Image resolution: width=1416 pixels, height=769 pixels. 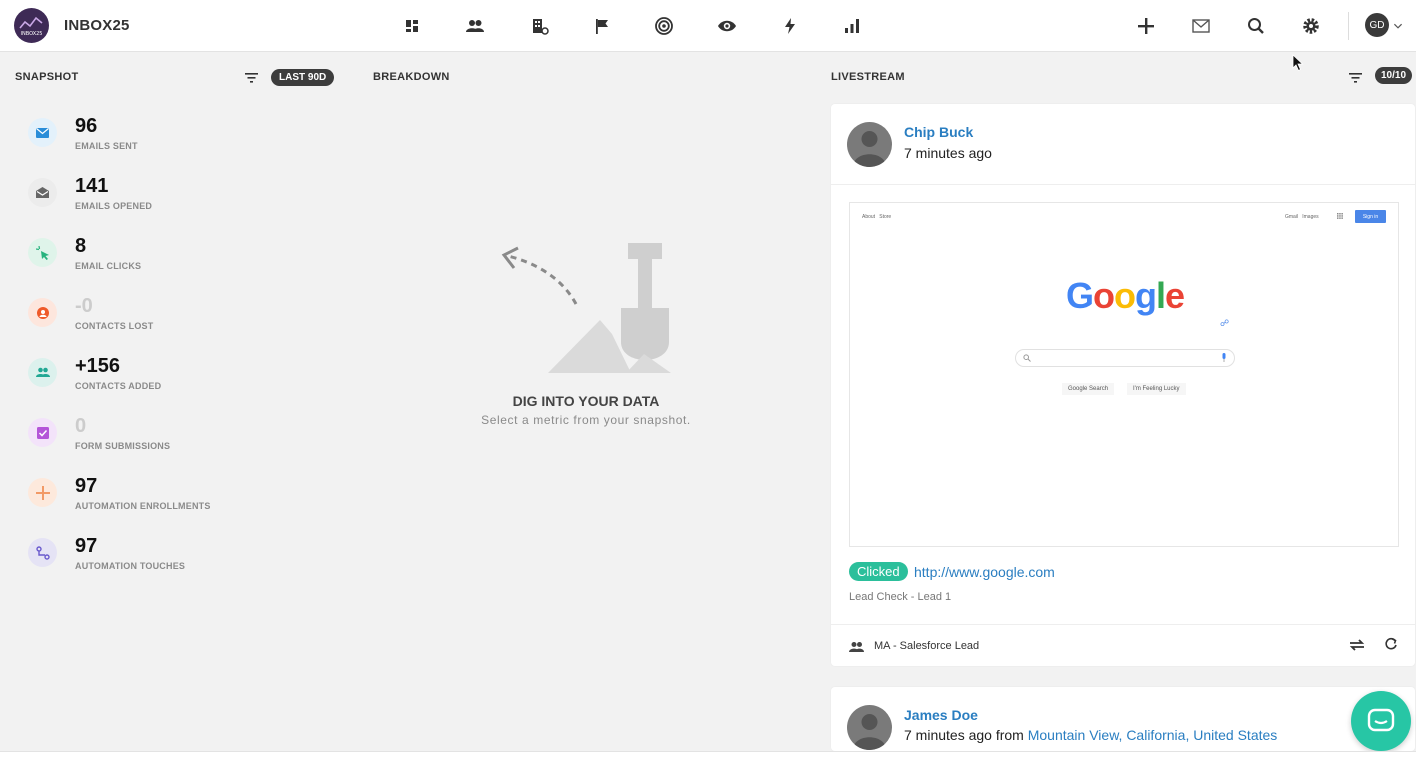 I want to click on gear-icon, so click(x=1311, y=26).